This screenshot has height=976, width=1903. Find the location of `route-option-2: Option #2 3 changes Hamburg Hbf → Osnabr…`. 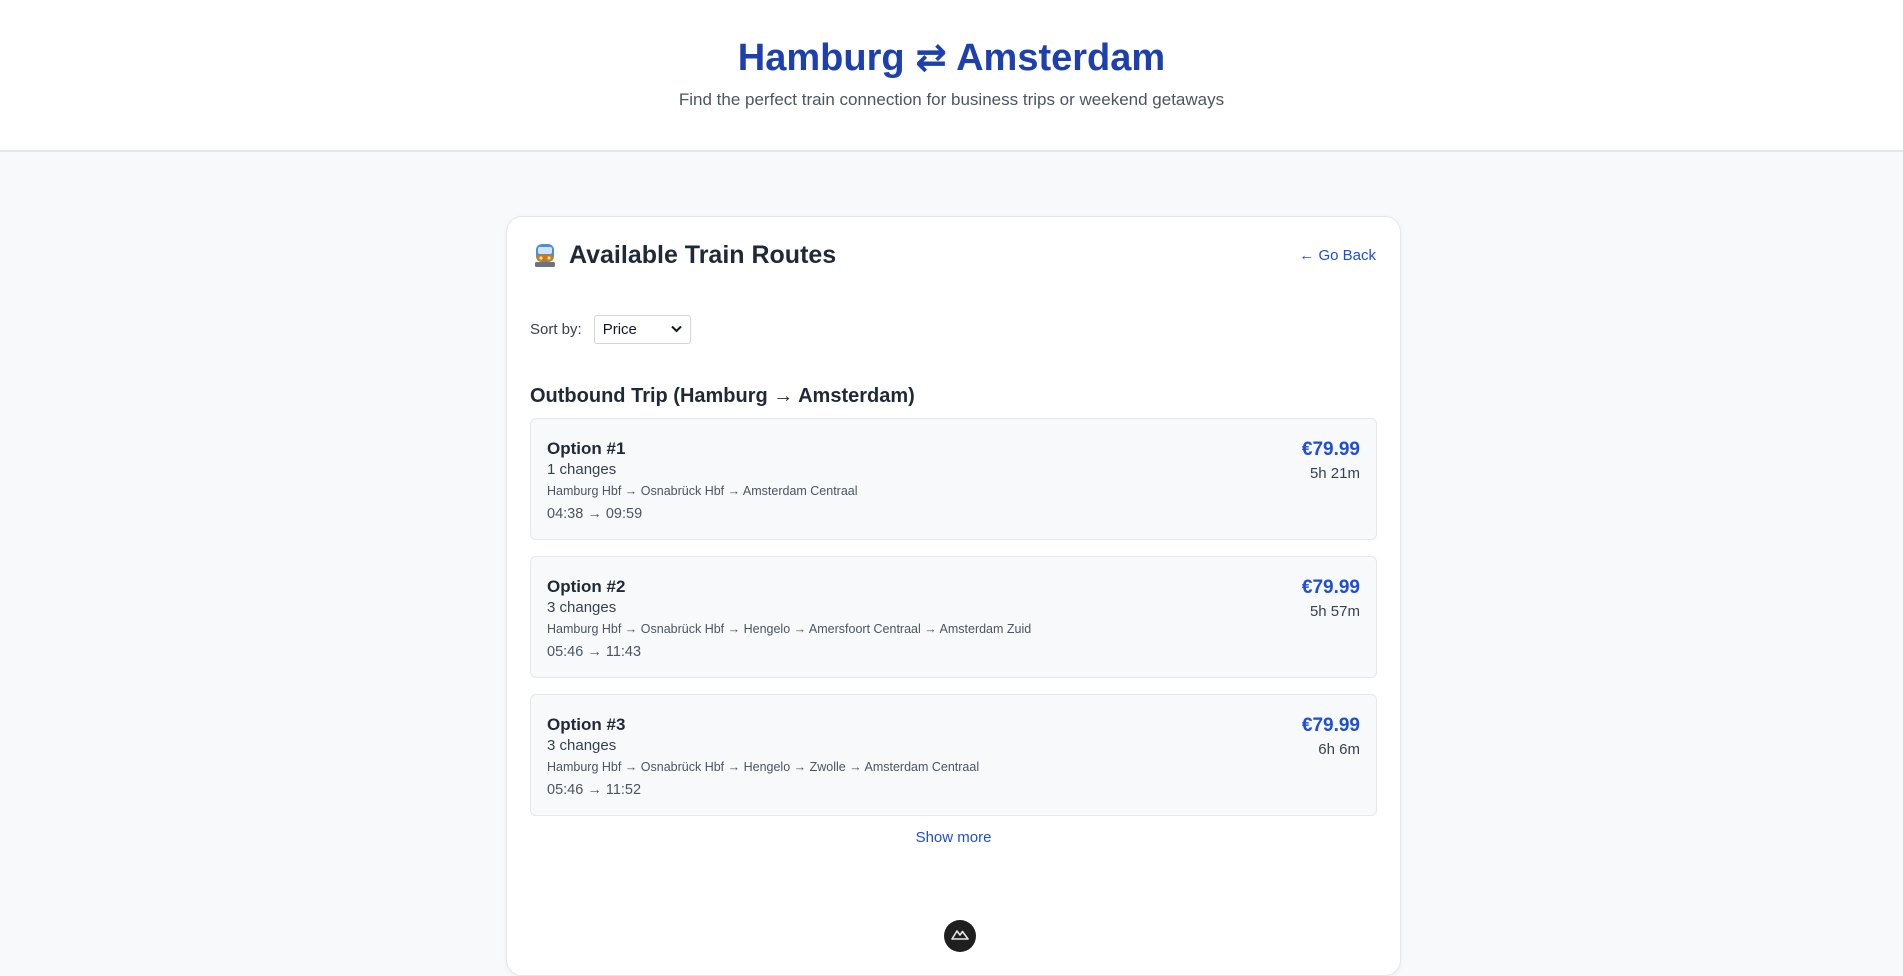

route-option-2: Option #2 3 changes Hamburg Hbf → Osnabr… is located at coordinates (953, 617).